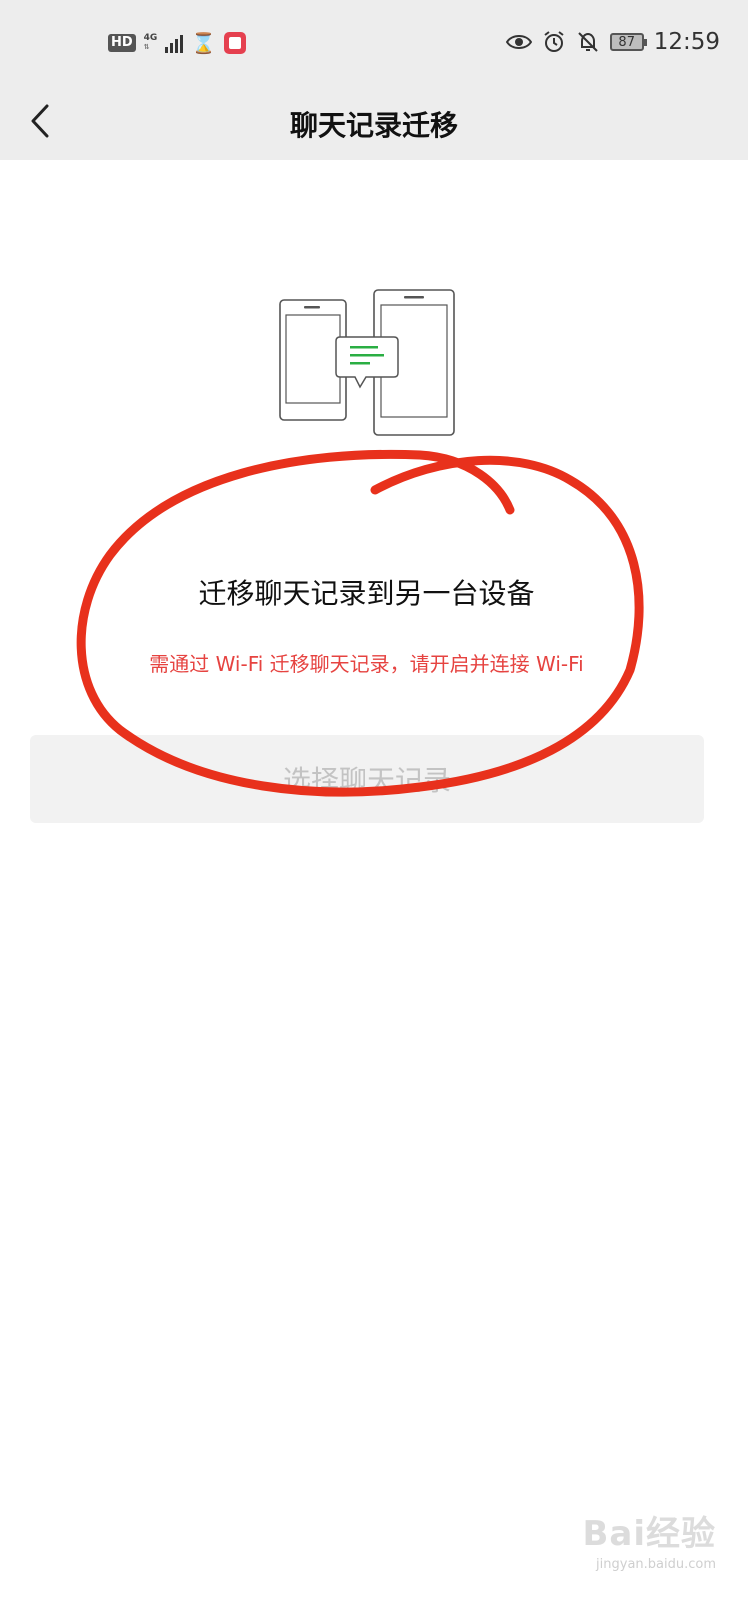 This screenshot has width=748, height=1600. What do you see at coordinates (122, 43) in the screenshot?
I see `hd-icon: HD` at bounding box center [122, 43].